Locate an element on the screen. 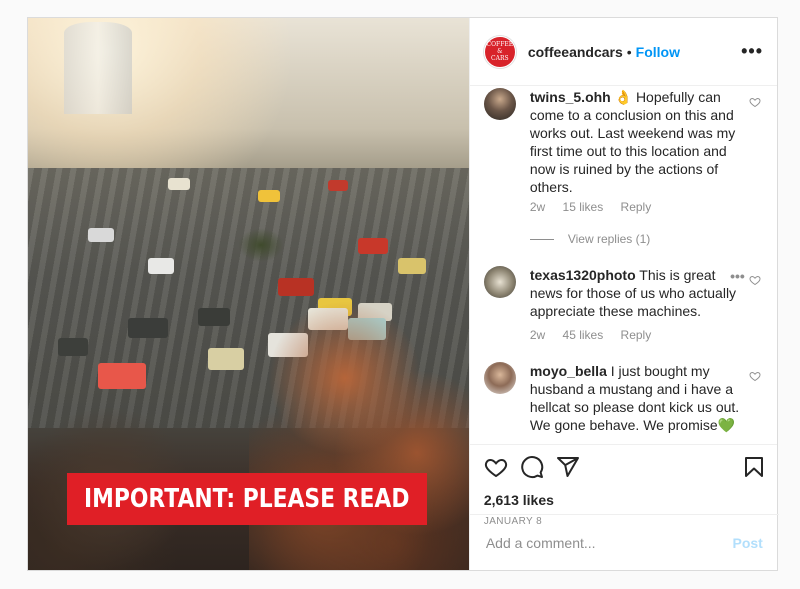 The width and height of the screenshot is (800, 589). building is located at coordinates (98, 68).